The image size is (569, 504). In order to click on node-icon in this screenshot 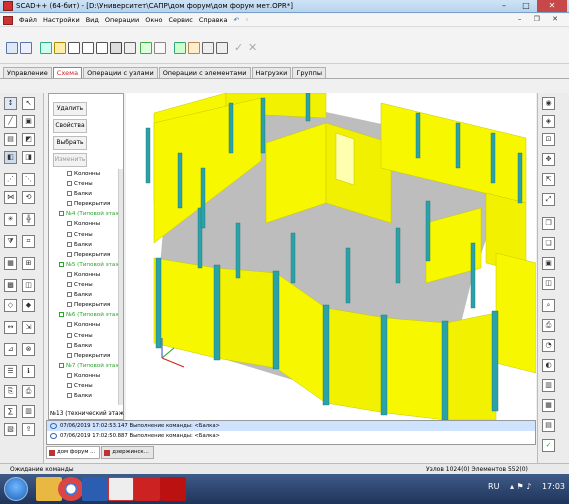, I will do `click(26, 48)`.